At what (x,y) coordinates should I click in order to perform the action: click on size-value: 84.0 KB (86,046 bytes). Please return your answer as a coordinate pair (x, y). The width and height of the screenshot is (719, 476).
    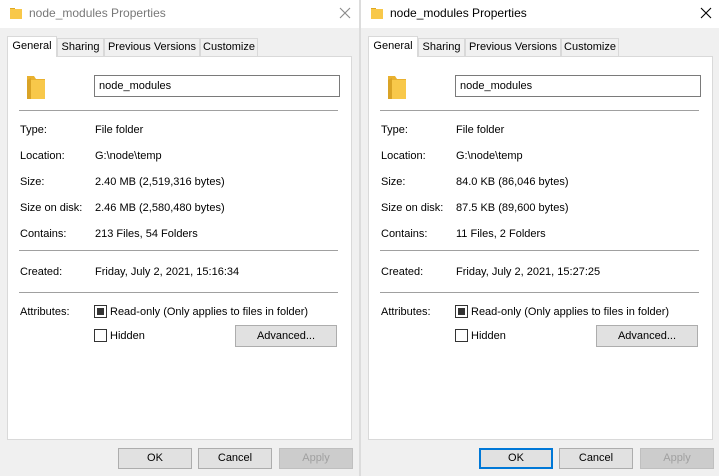
    Looking at the image, I should click on (512, 182).